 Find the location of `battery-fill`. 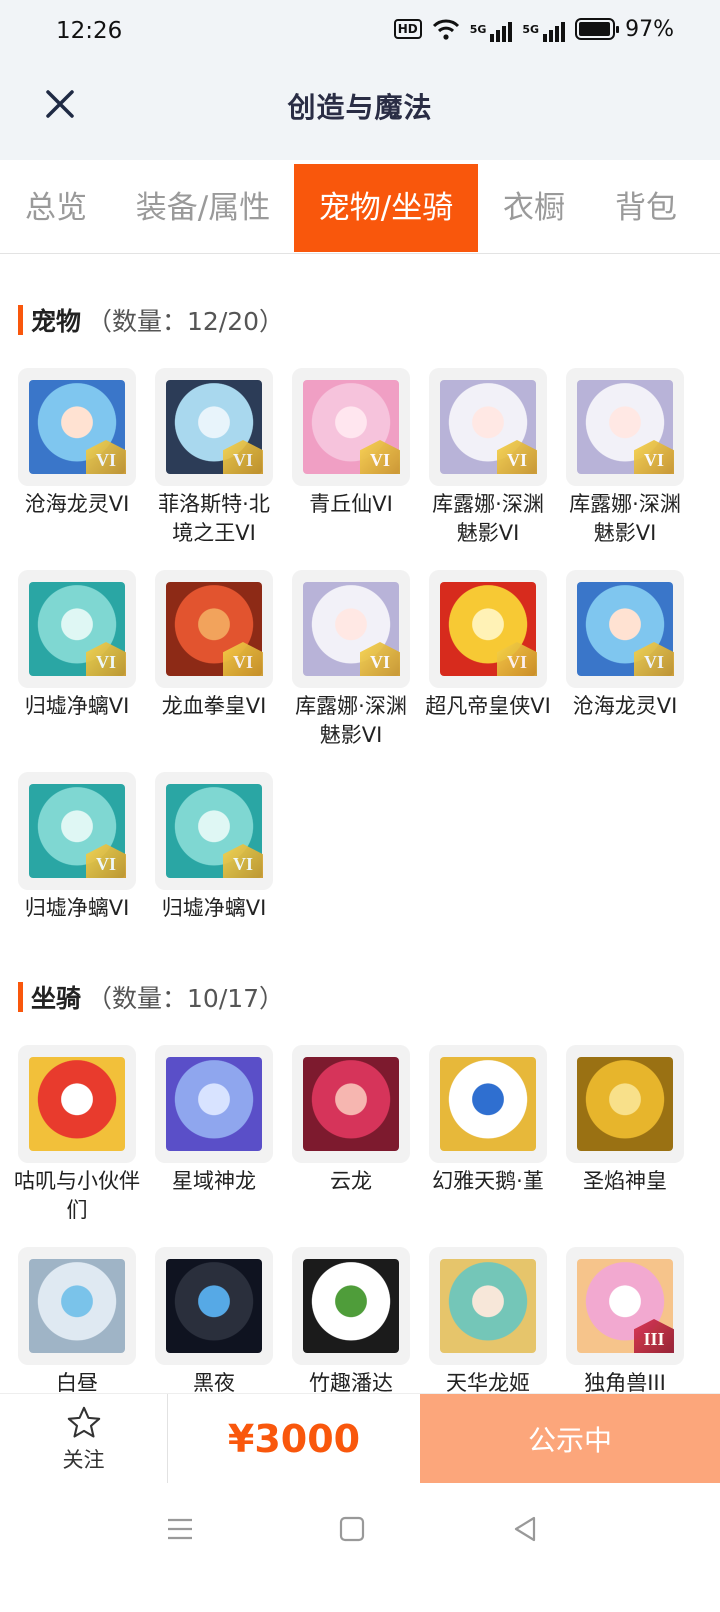

battery-fill is located at coordinates (595, 29).